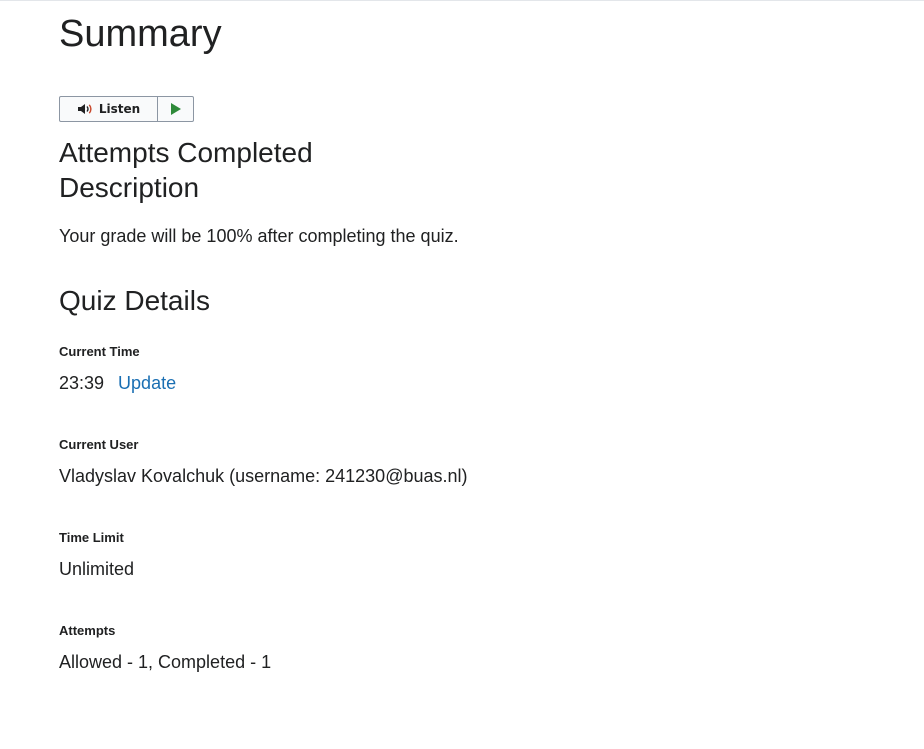 Image resolution: width=924 pixels, height=749 pixels. What do you see at coordinates (129, 187) in the screenshot?
I see `description-heading: Description` at bounding box center [129, 187].